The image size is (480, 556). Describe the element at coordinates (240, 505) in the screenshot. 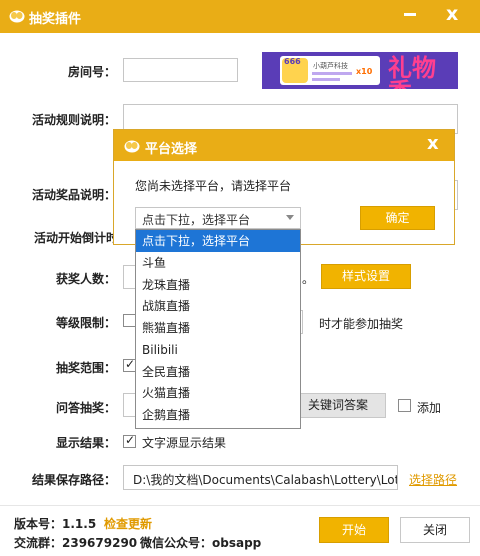

I see `footer-divider` at that location.